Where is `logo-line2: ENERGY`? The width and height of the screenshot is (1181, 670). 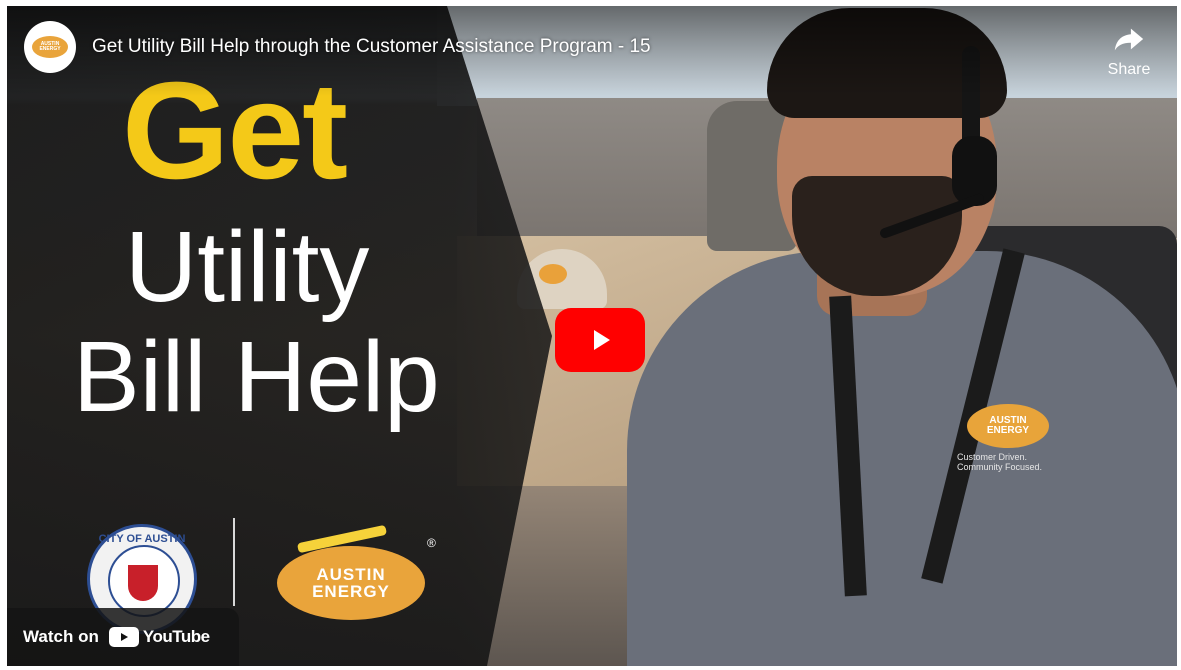
logo-line2: ENERGY is located at coordinates (351, 591).